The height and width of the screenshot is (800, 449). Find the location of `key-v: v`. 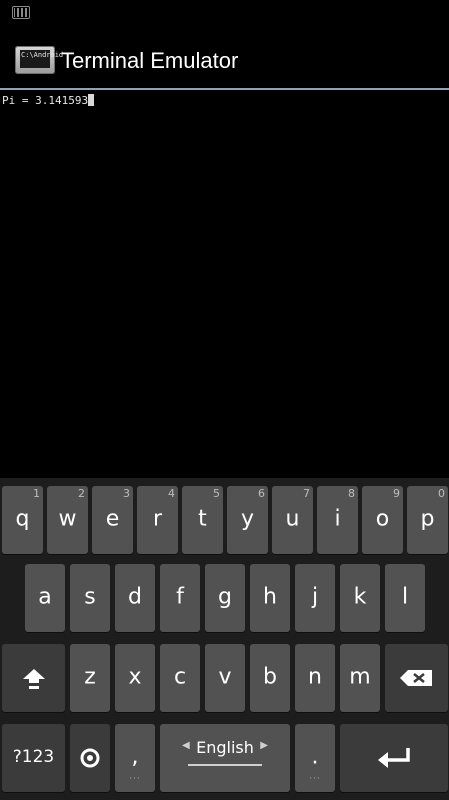

key-v: v is located at coordinates (225, 678).